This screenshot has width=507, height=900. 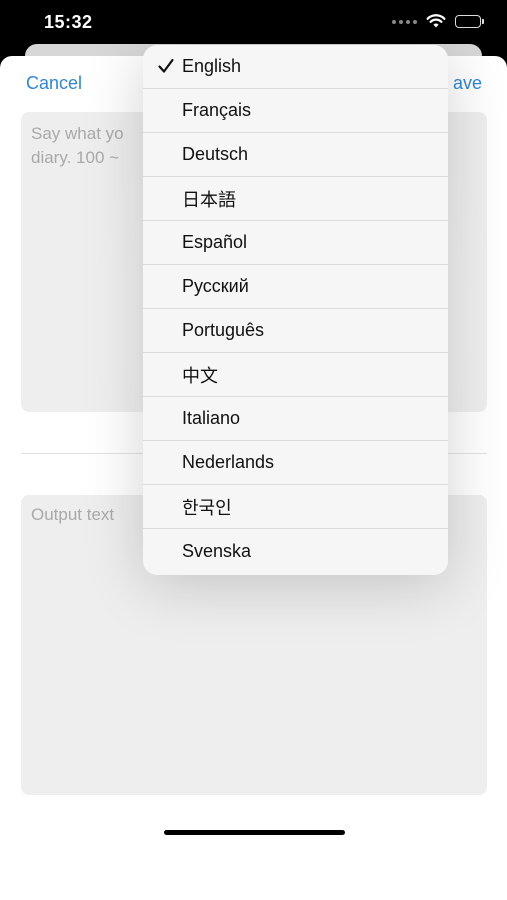 I want to click on menu-item-espanol: Español, so click(x=295, y=243).